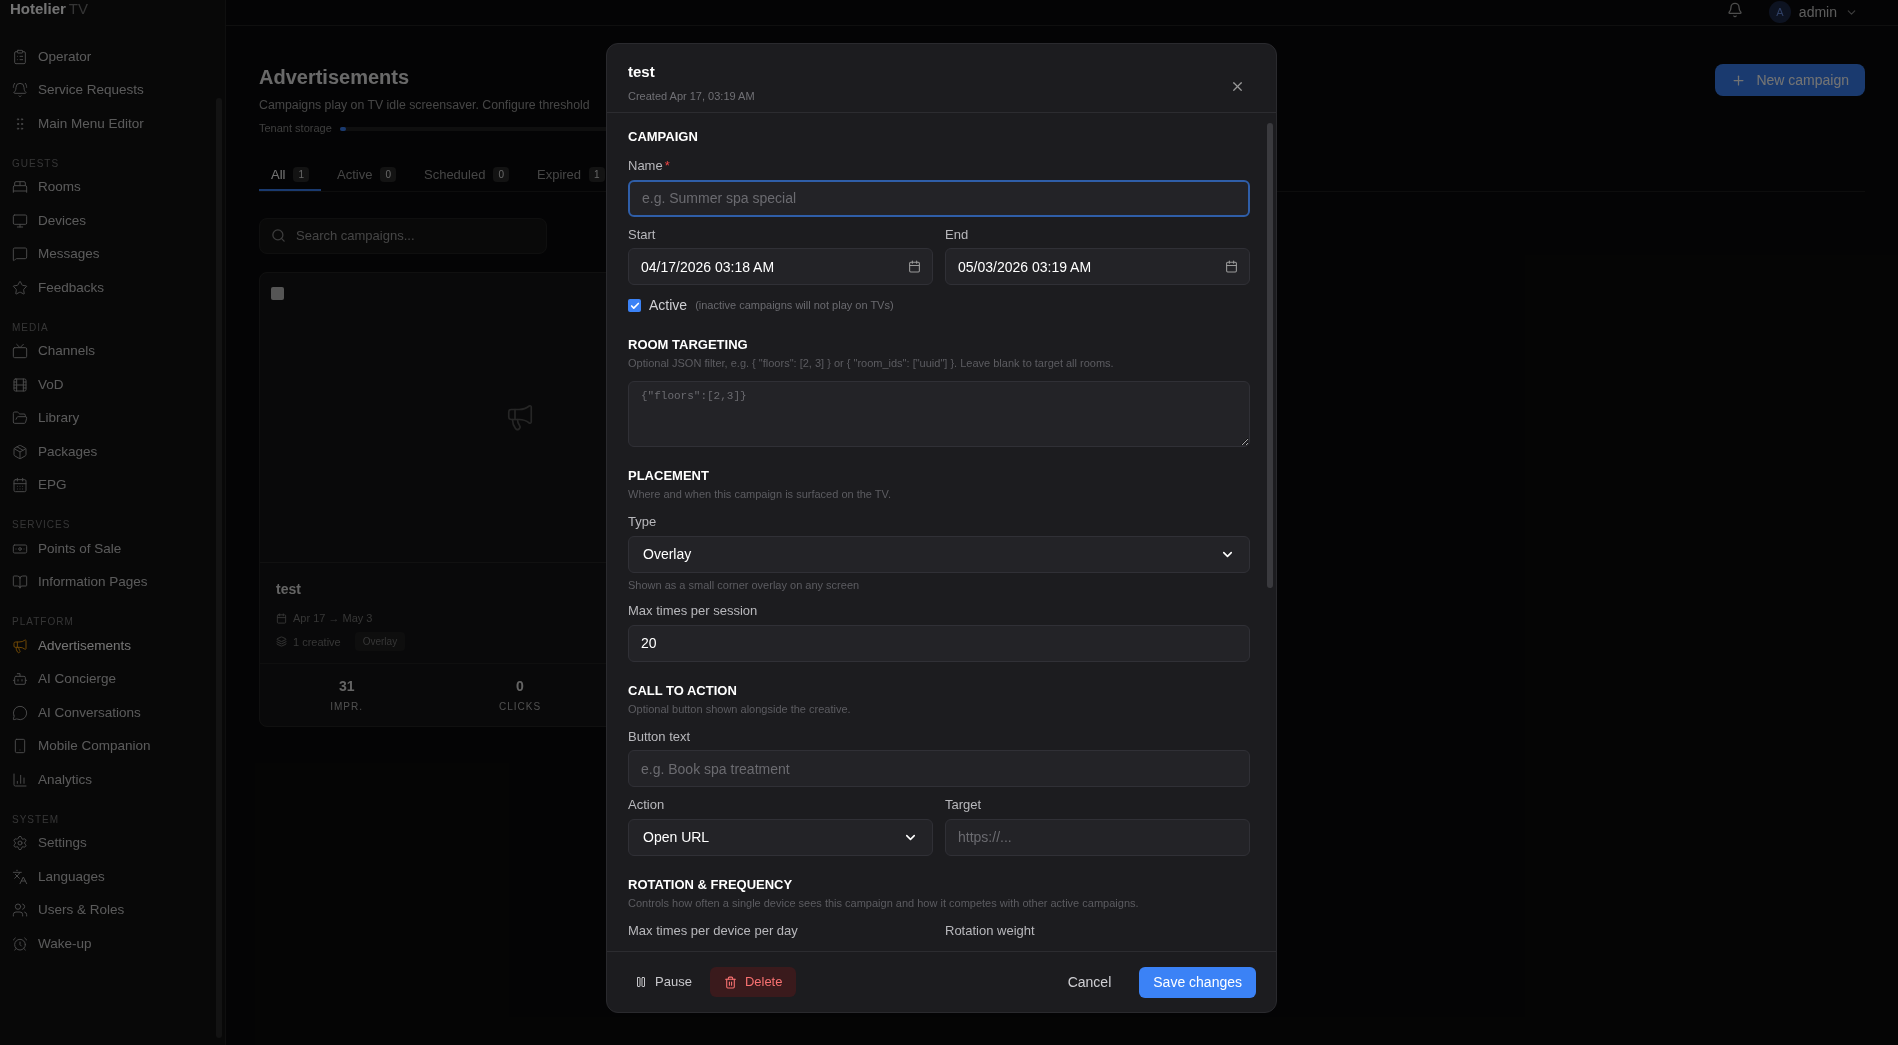 This screenshot has height=1045, width=1898. Describe the element at coordinates (641, 982) in the screenshot. I see `pause-icon` at that location.